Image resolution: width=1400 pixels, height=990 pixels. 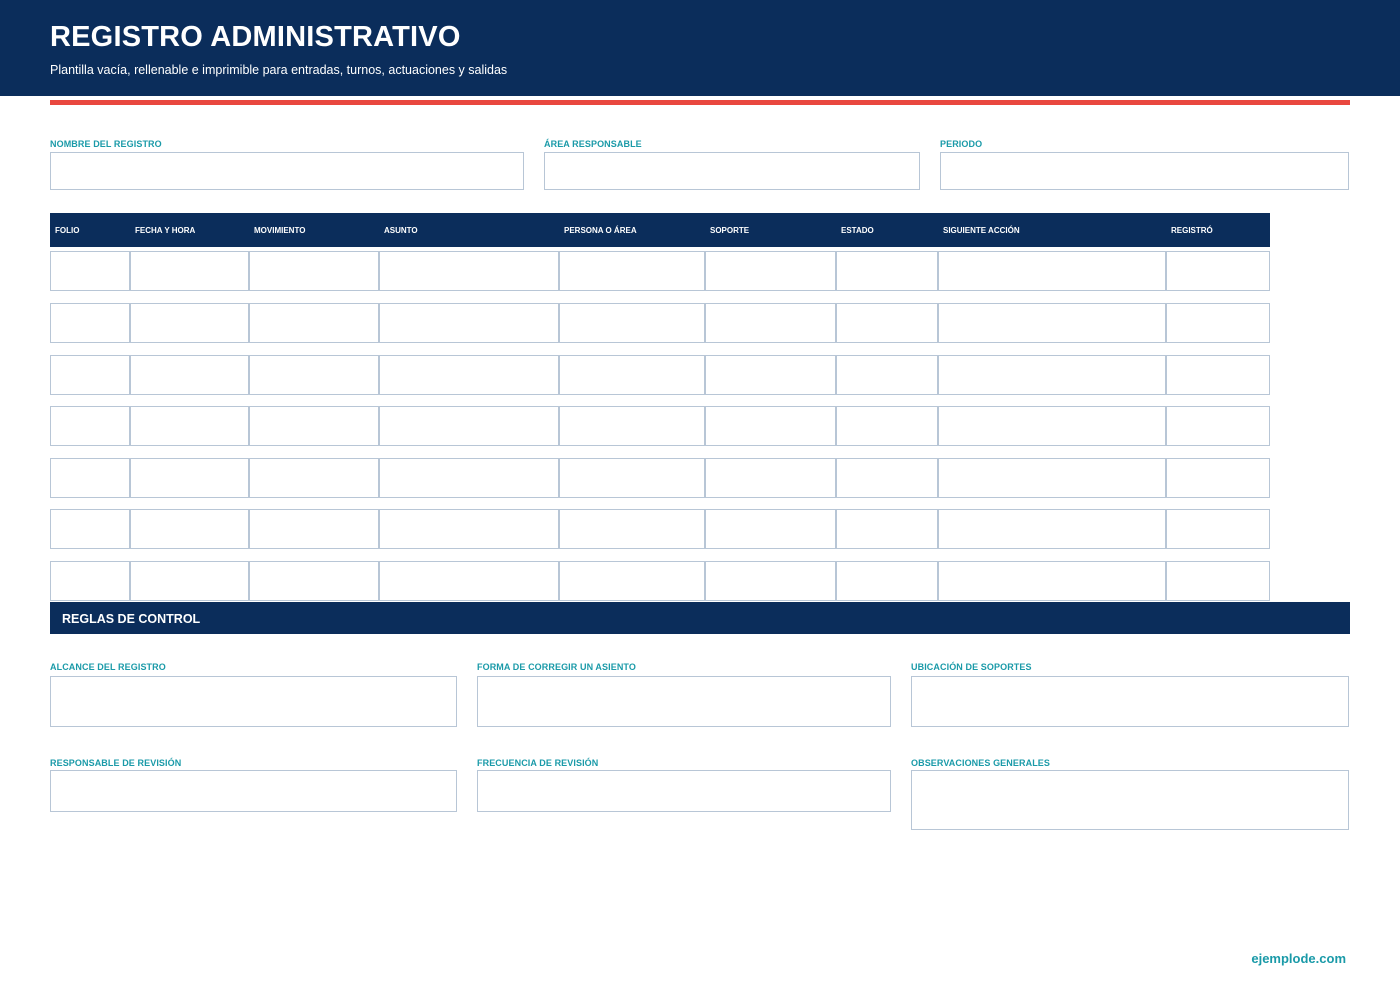 I want to click on field-label-periodo: PERIODO, so click(x=961, y=144).